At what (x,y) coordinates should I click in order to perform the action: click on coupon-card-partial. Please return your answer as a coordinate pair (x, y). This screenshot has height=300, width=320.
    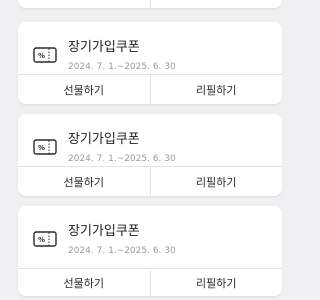
    Looking at the image, I should click on (150, 4).